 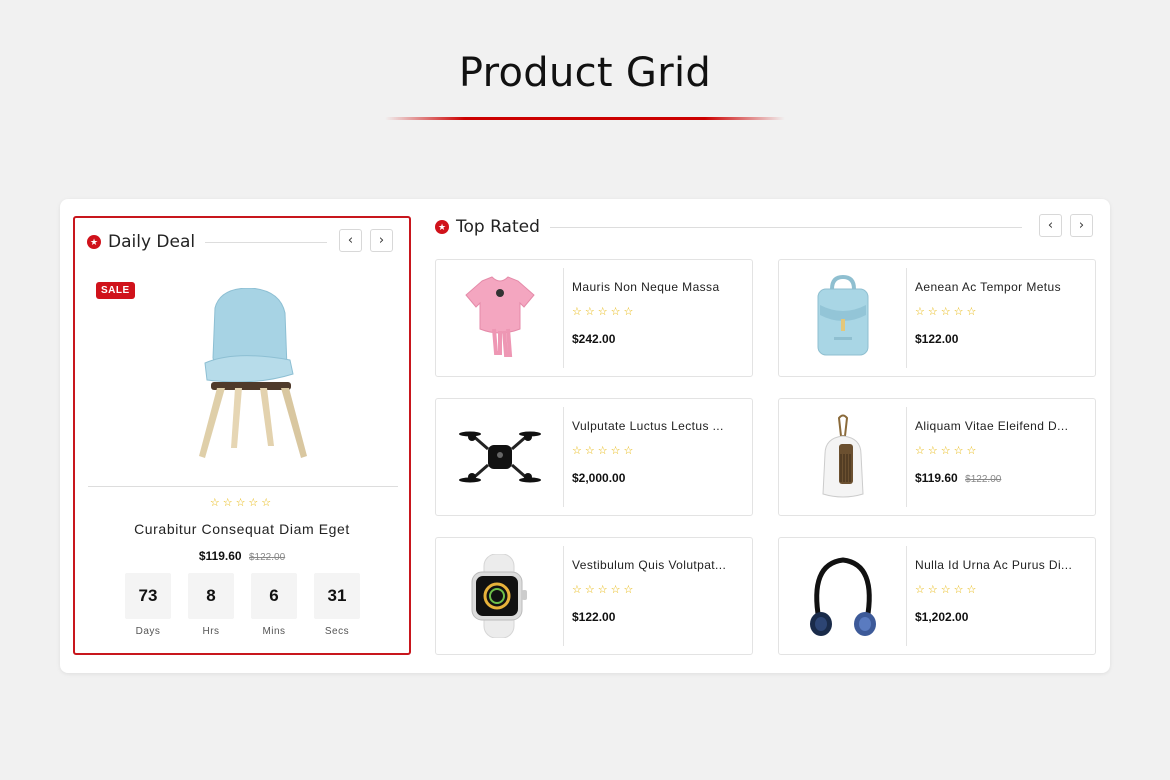 What do you see at coordinates (148, 596) in the screenshot?
I see `countdown-value: 73` at bounding box center [148, 596].